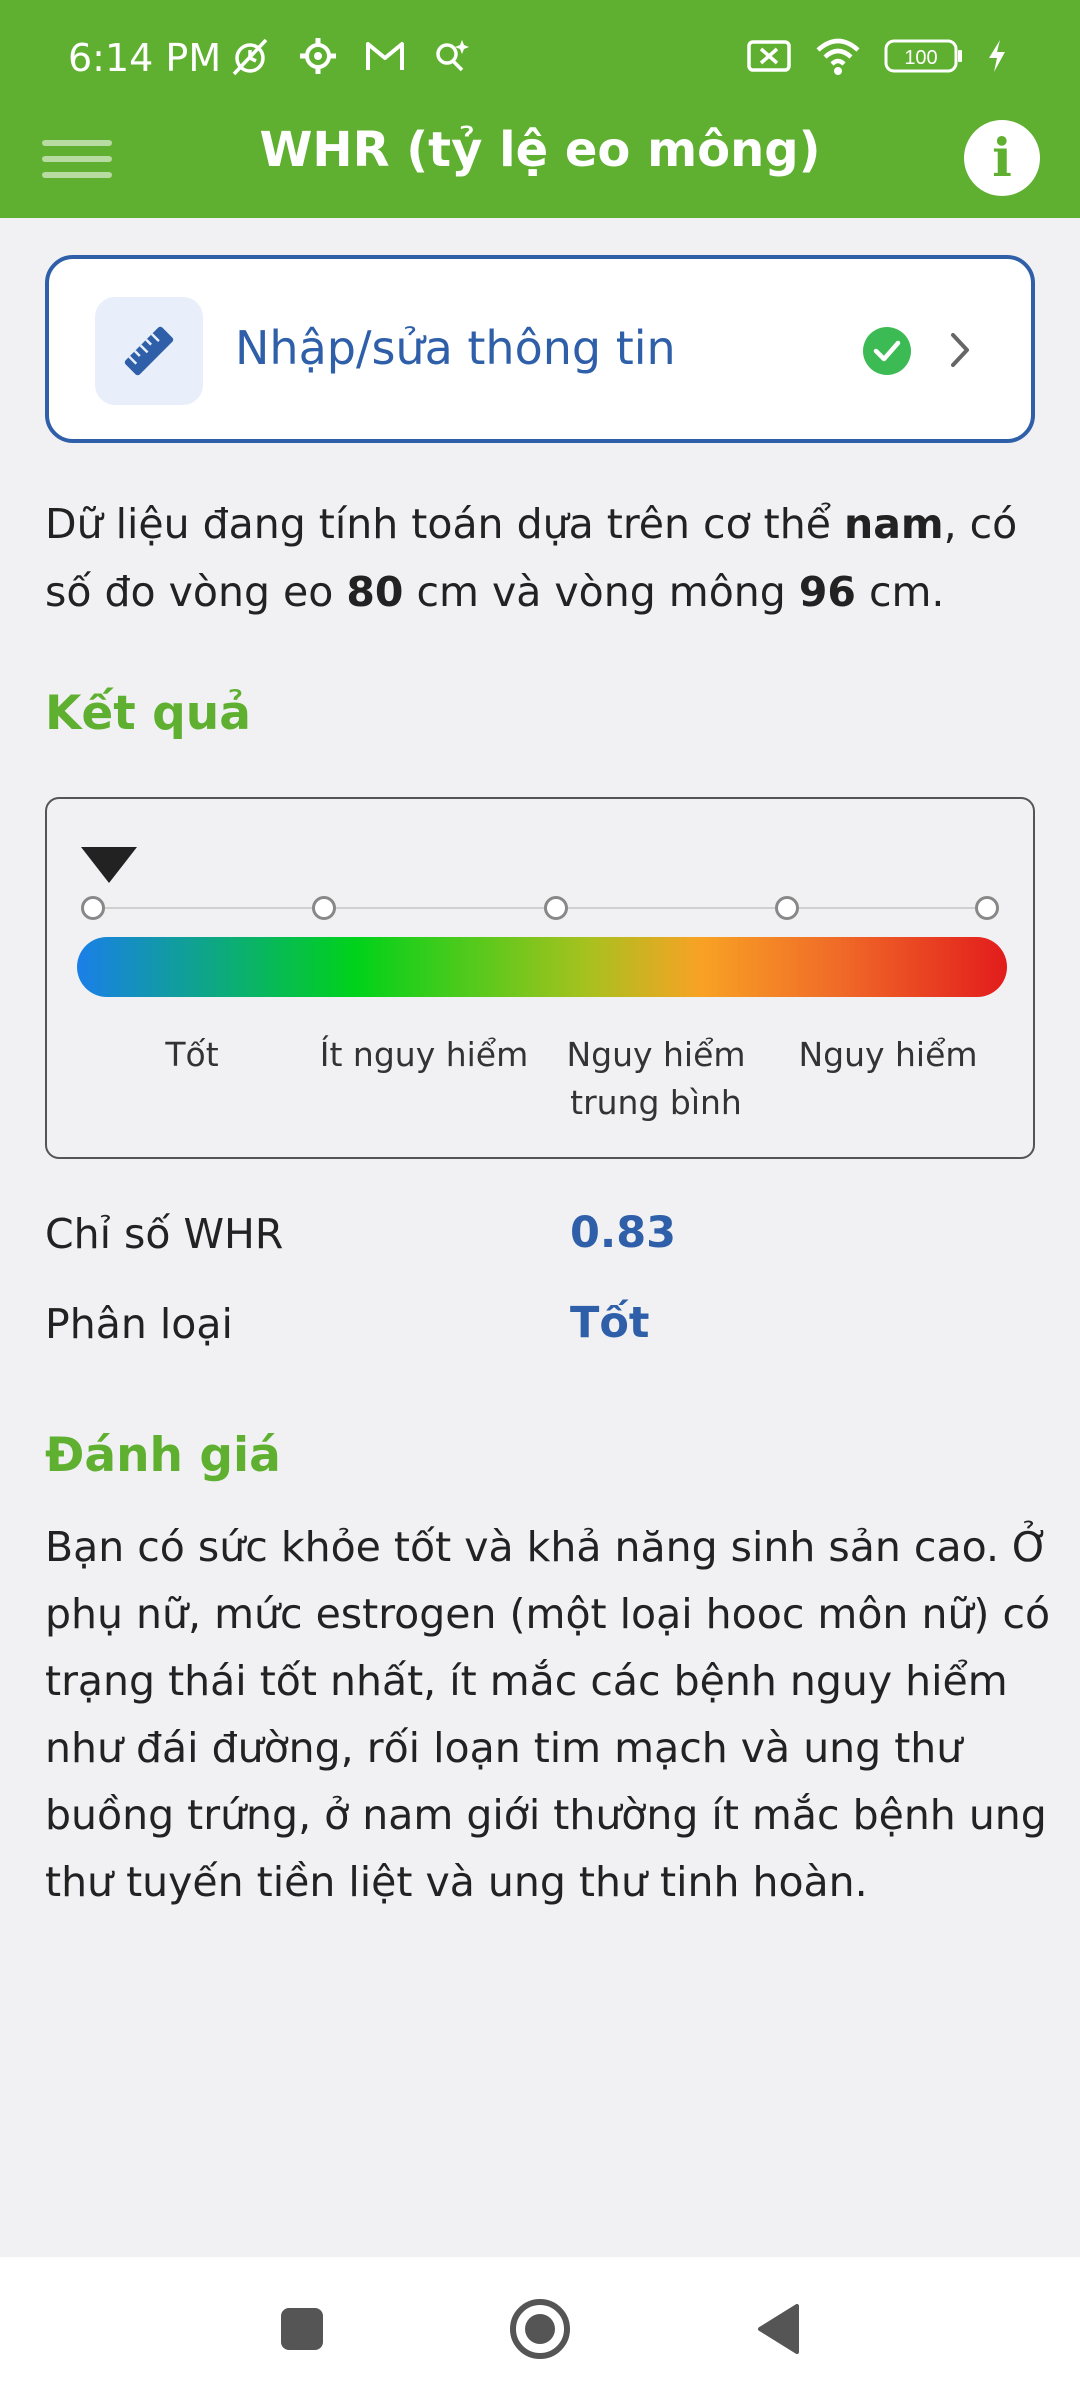 The width and height of the screenshot is (1080, 2400). I want to click on info-icon: i, so click(1002, 158).